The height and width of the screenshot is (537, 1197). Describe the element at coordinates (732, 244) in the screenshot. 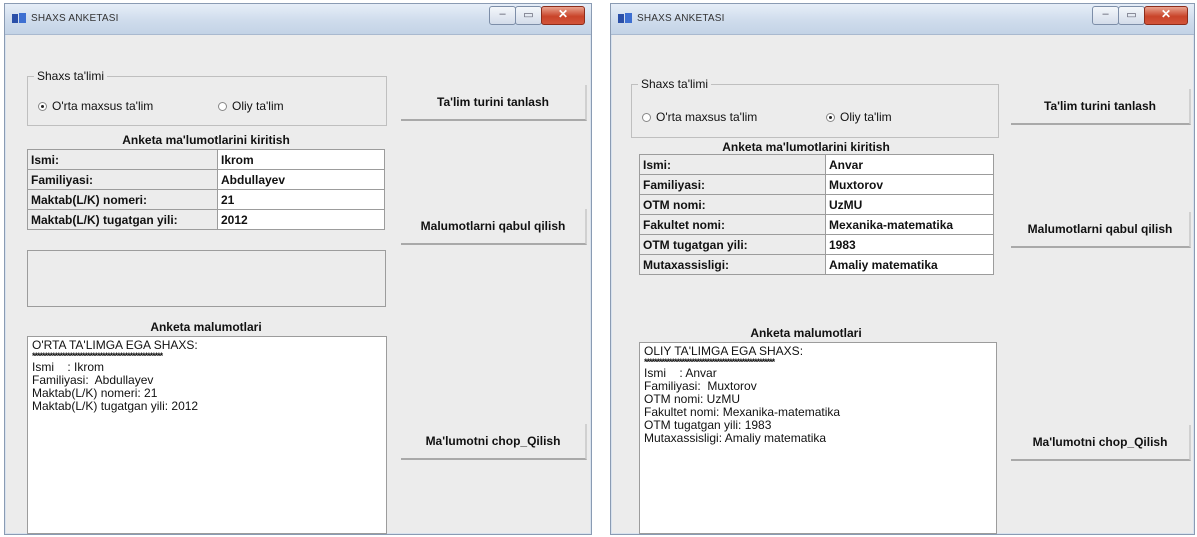

I see `field-label: OTM tugatgan yili:` at that location.